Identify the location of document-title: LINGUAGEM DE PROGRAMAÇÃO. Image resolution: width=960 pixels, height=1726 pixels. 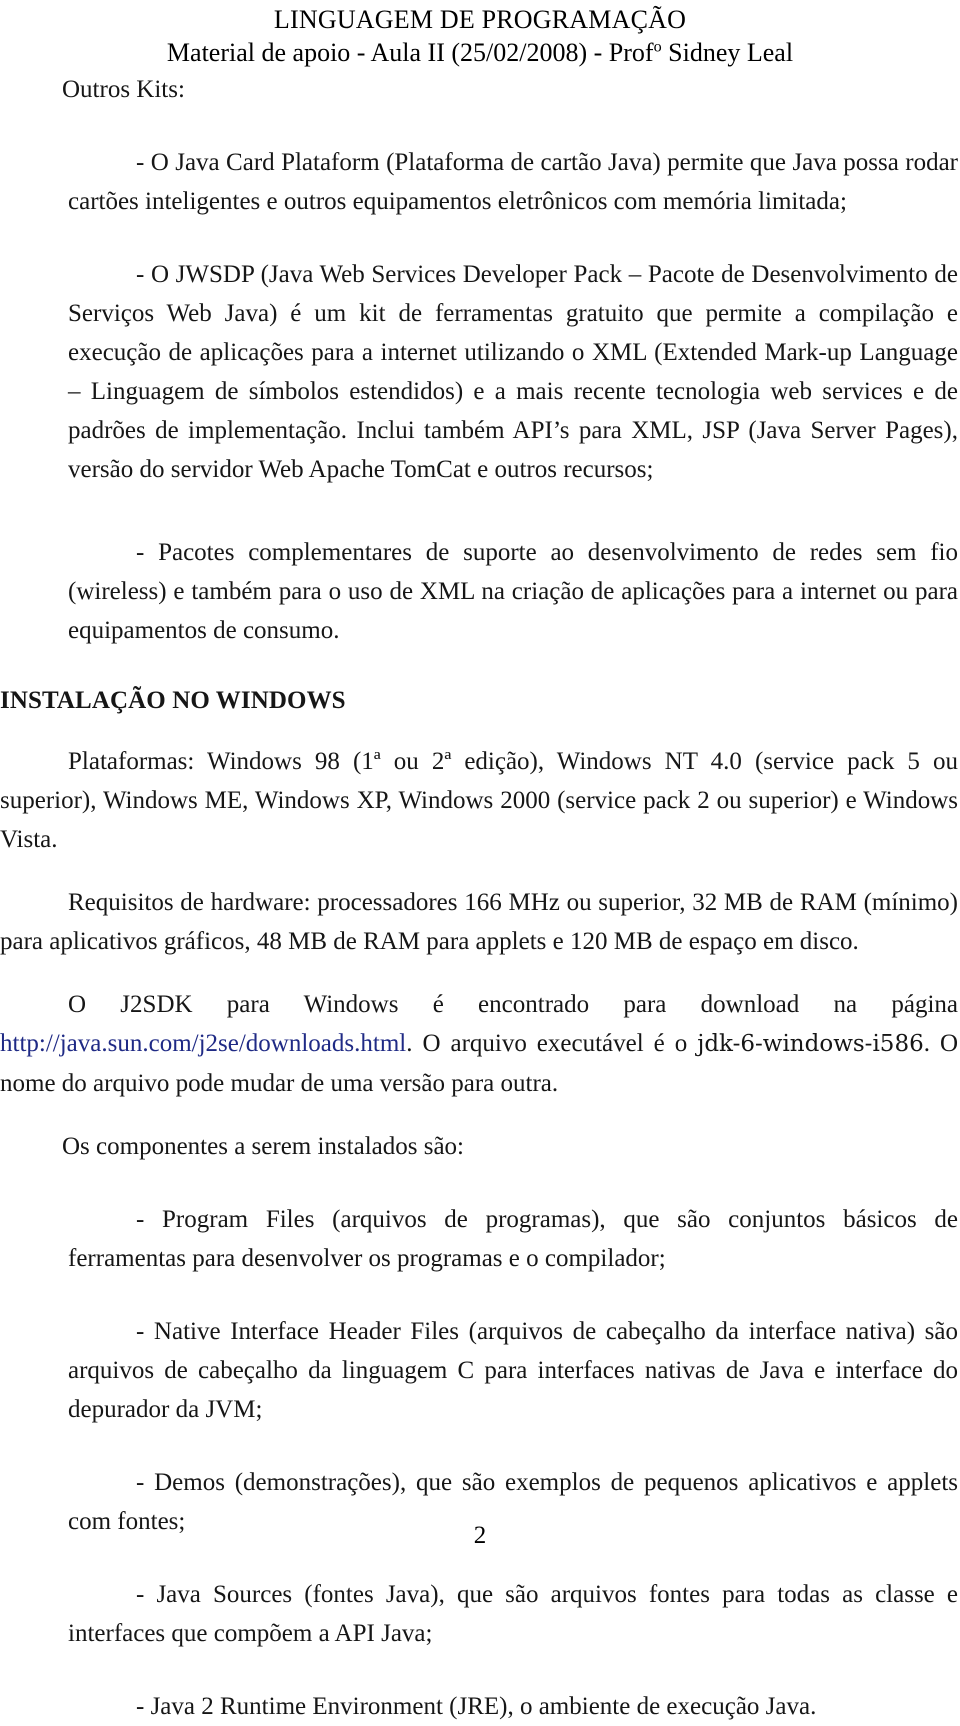
(480, 19).